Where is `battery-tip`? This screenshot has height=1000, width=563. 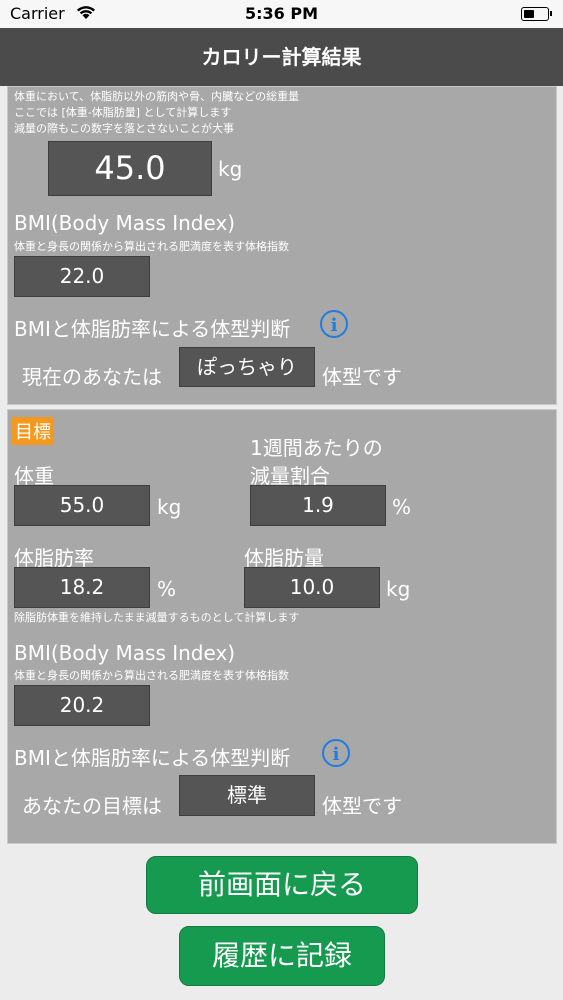
battery-tip is located at coordinates (551, 13).